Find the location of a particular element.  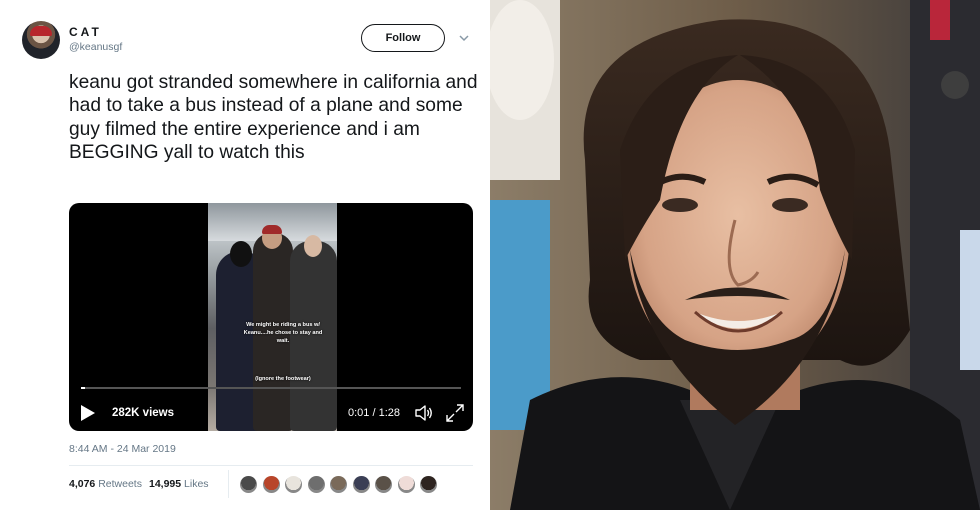

divider is located at coordinates (271, 465).